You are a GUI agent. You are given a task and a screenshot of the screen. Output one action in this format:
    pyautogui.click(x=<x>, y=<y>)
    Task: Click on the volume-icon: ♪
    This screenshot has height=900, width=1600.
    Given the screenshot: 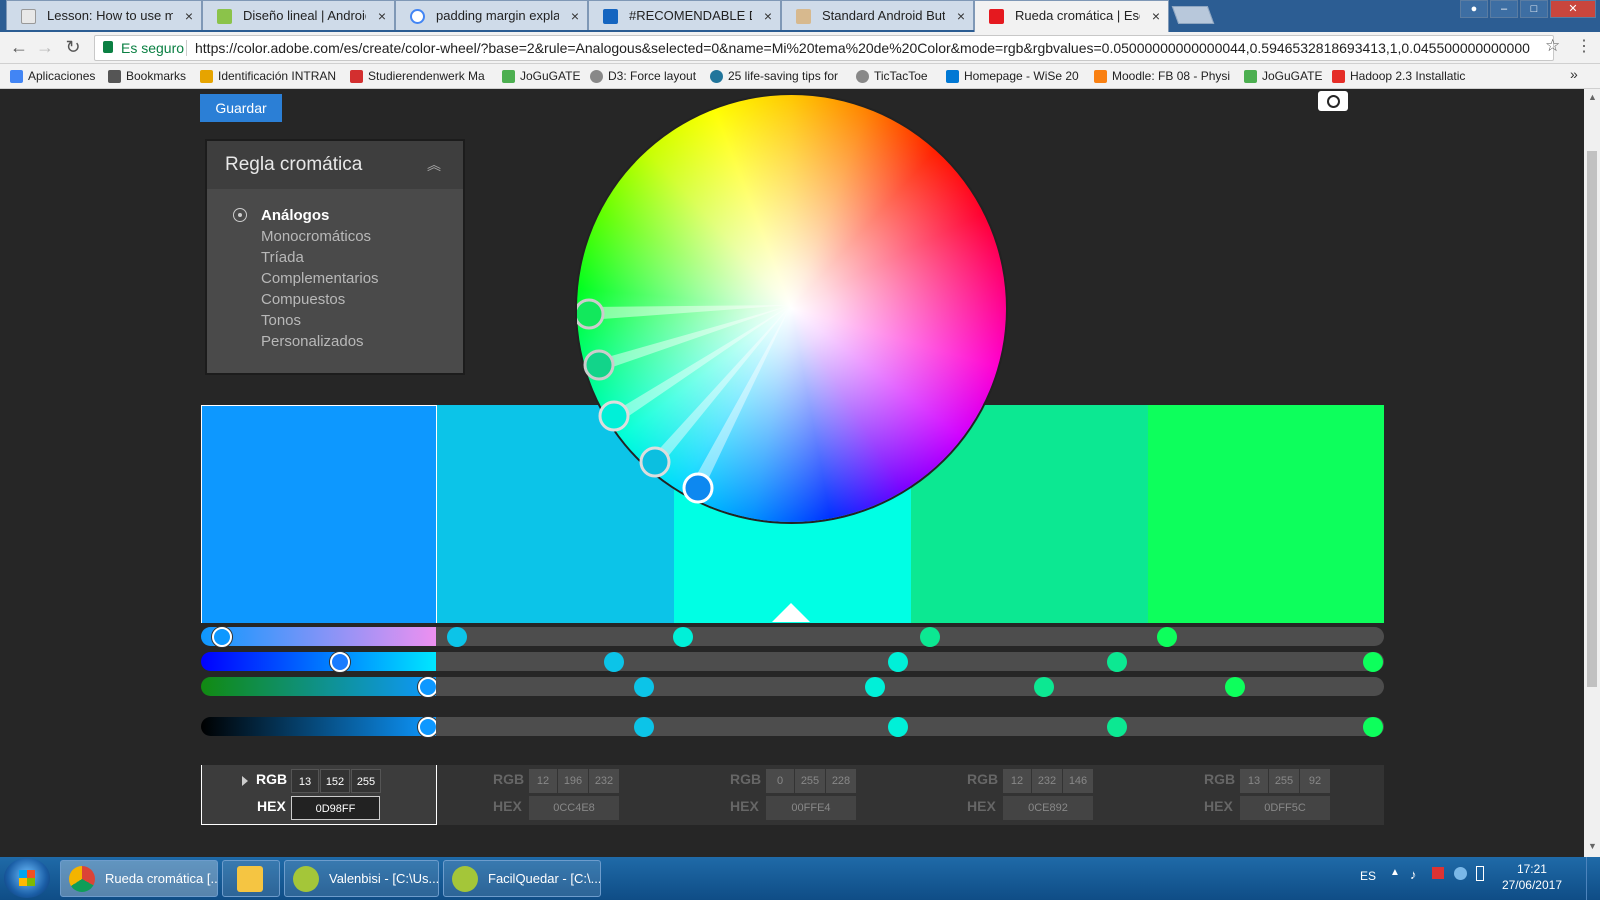 What is the action you would take?
    pyautogui.click(x=1413, y=874)
    